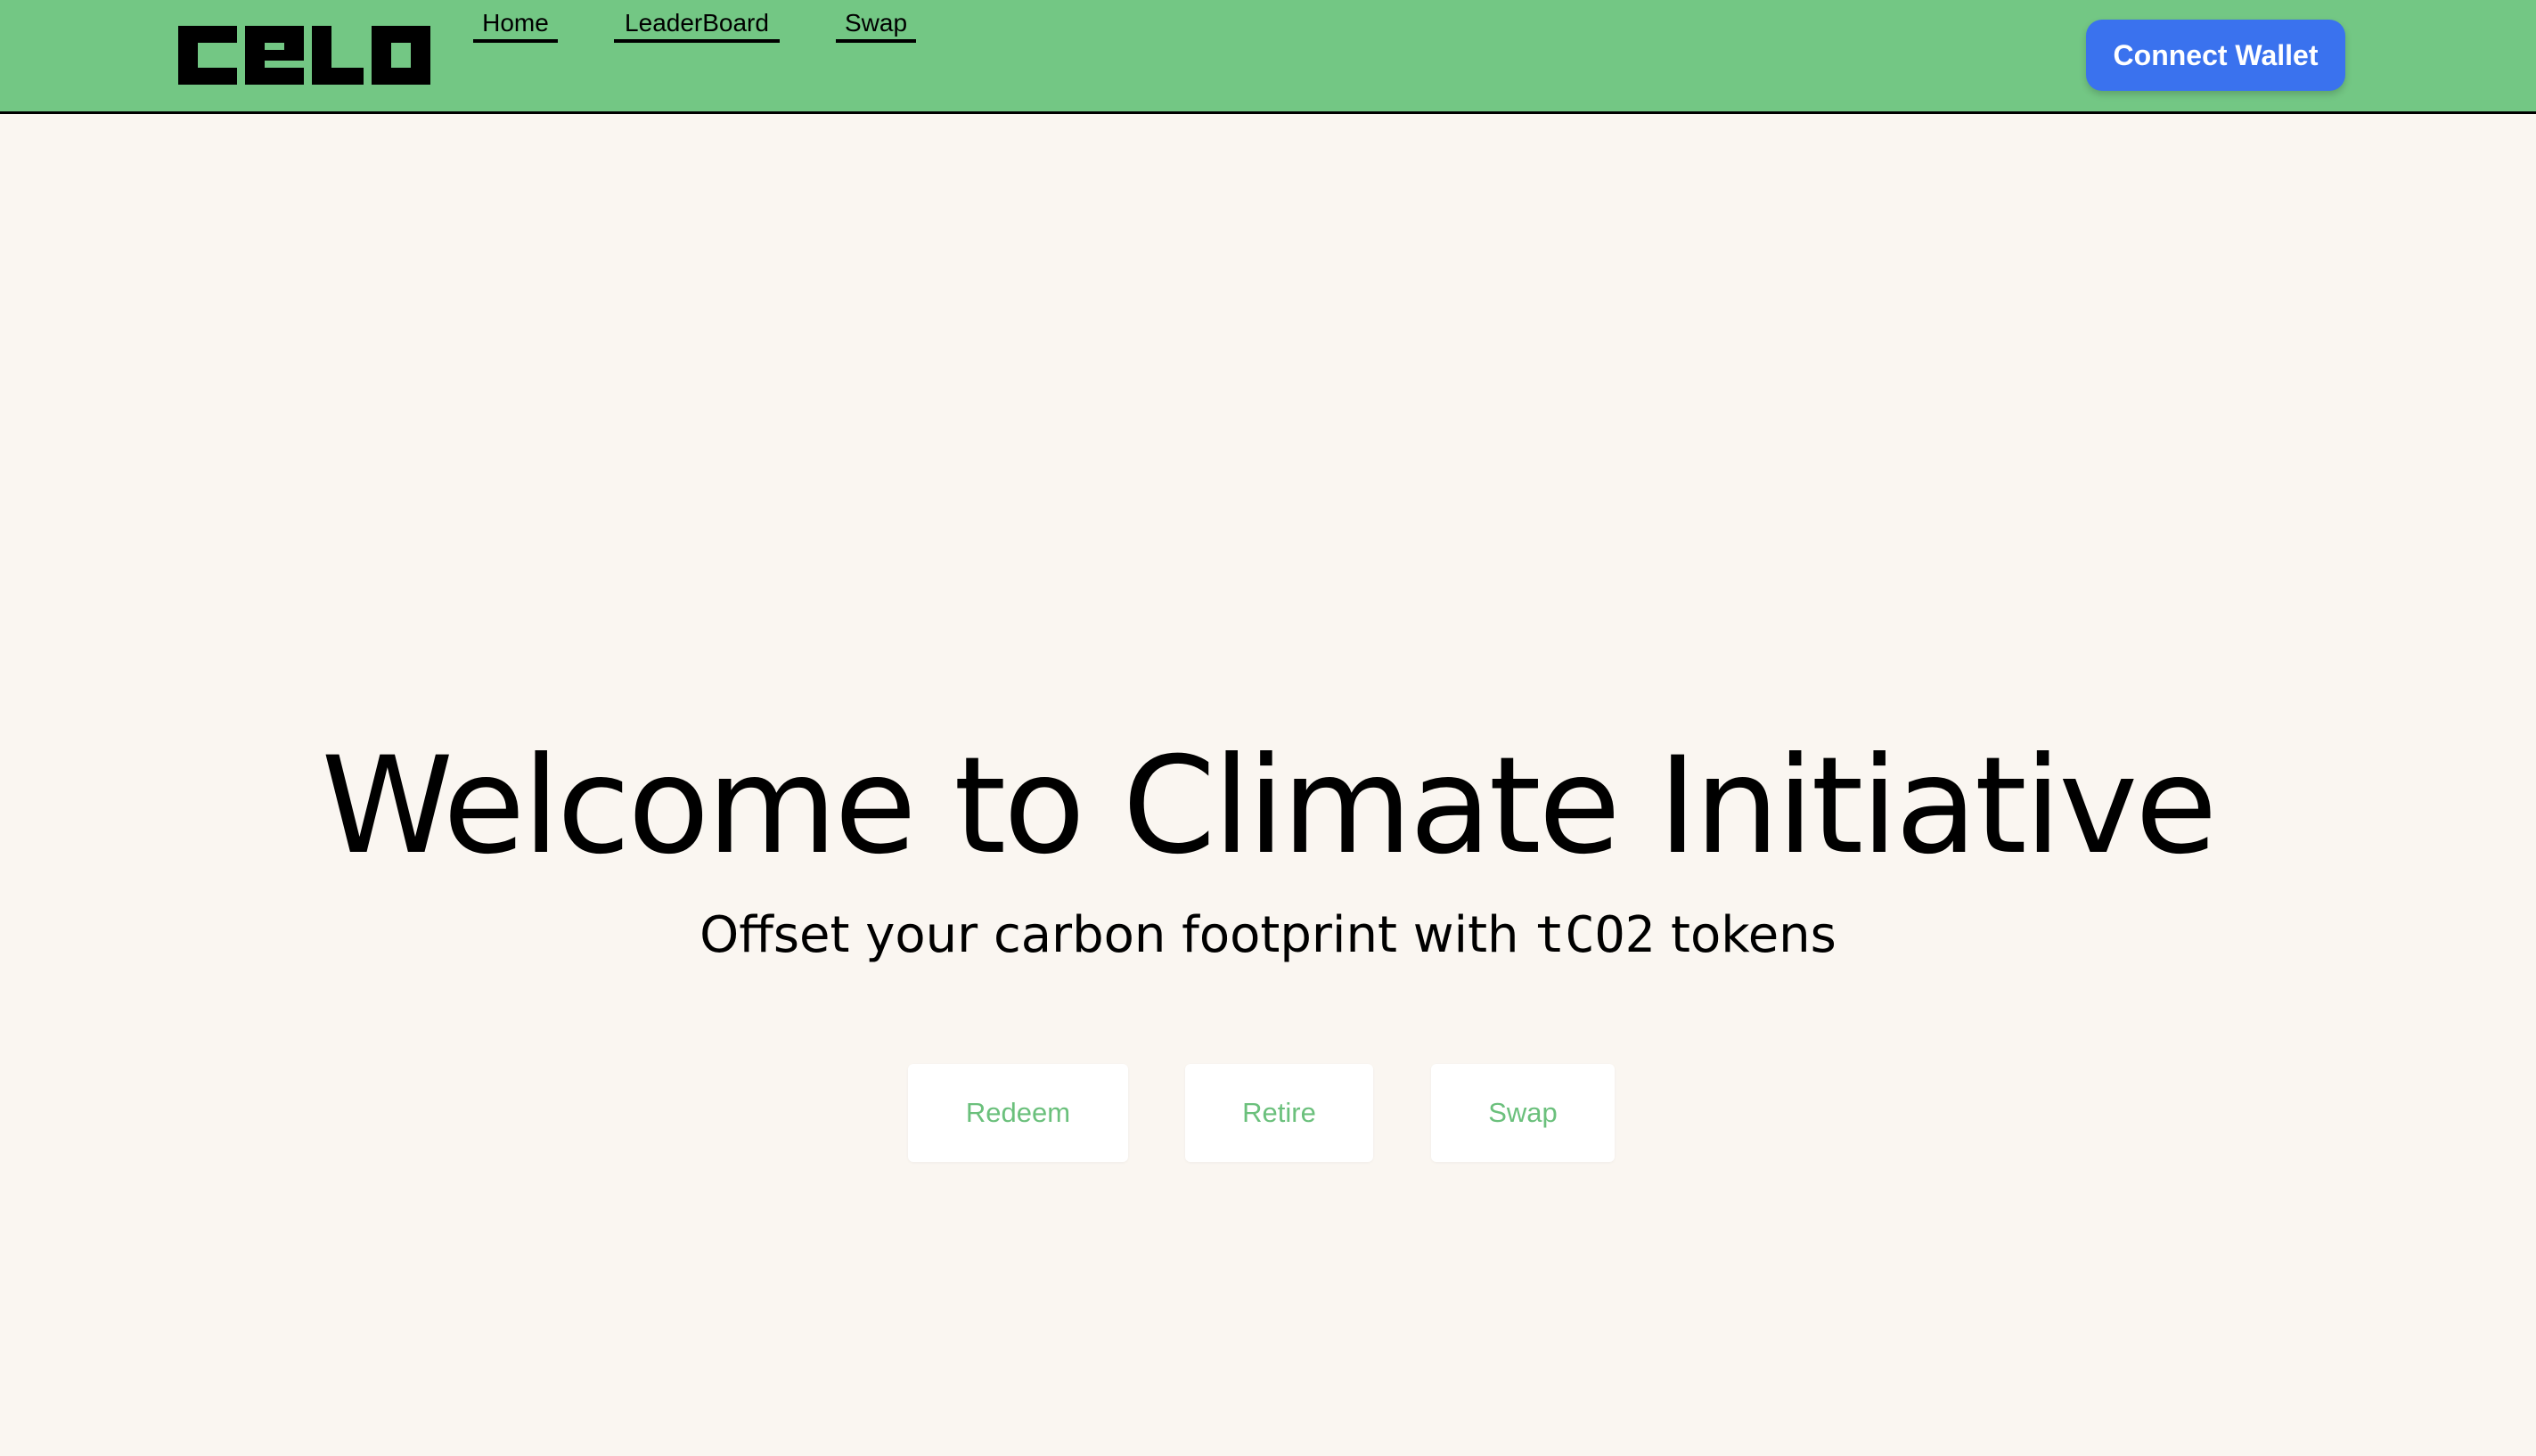 This screenshot has width=2536, height=1456. Describe the element at coordinates (515, 26) in the screenshot. I see `nav-link-home: Home` at that location.